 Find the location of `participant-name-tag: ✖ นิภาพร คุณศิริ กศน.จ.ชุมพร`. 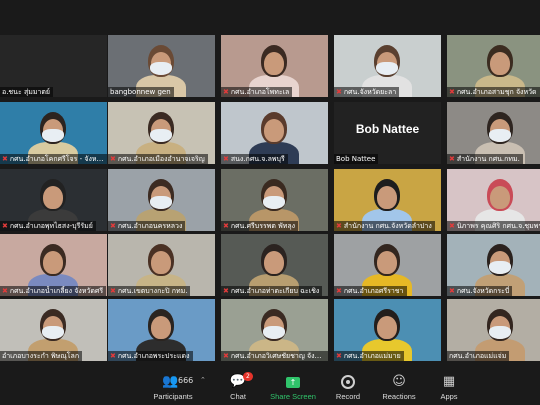

participant-name-tag: ✖ นิภาพร คุณศิริ กศน.จ.ชุมพร is located at coordinates (493, 226).